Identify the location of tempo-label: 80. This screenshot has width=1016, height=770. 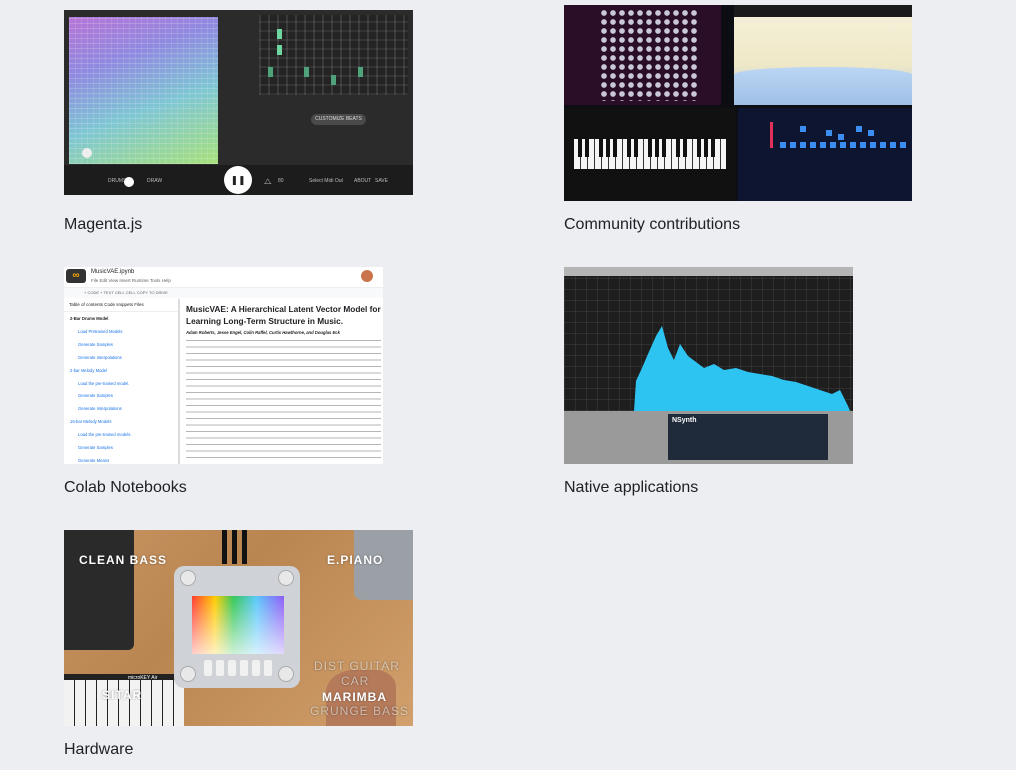
(281, 181).